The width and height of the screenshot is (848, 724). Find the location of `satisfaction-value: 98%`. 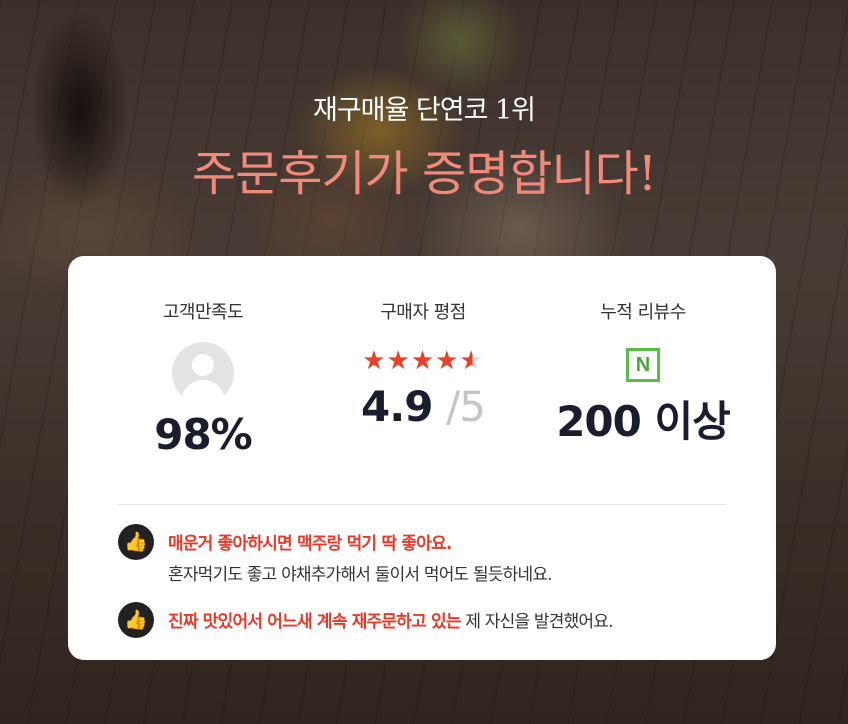

satisfaction-value: 98% is located at coordinates (203, 434).